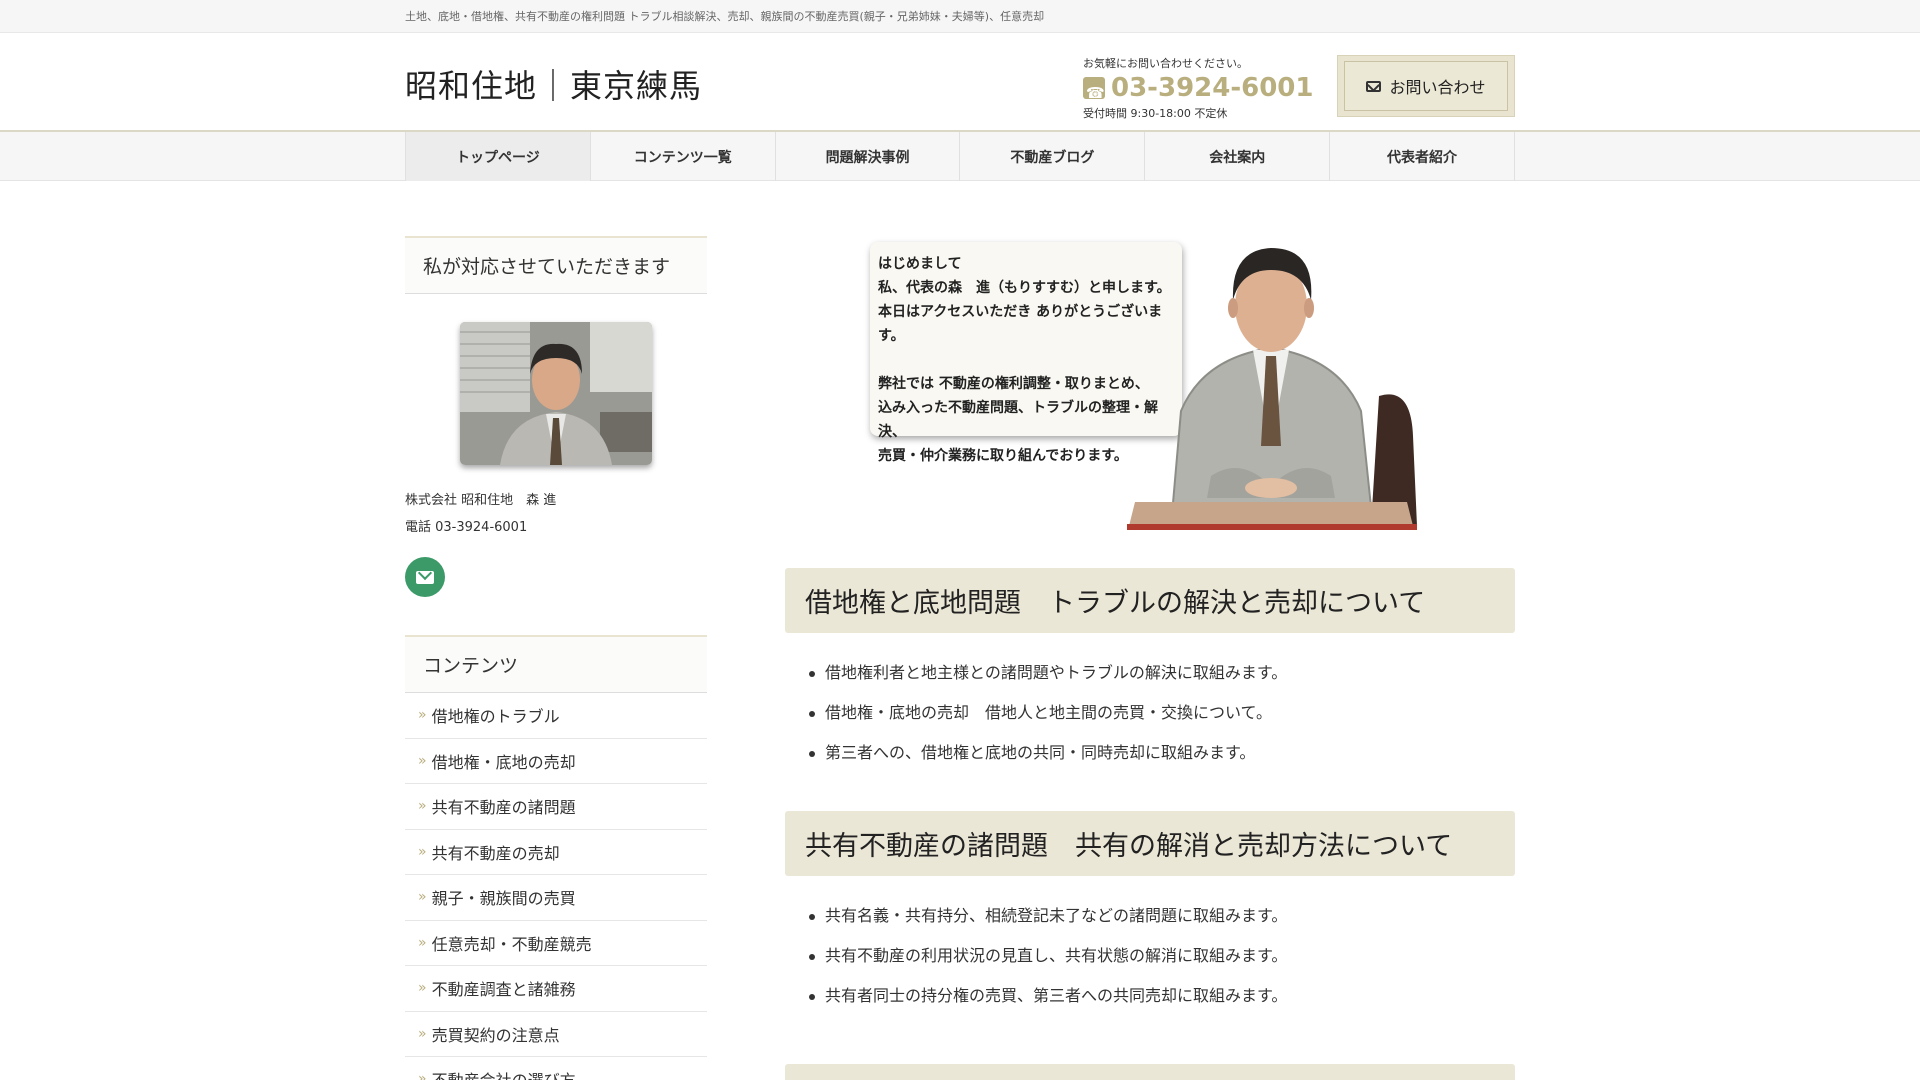 The height and width of the screenshot is (1080, 1920). I want to click on sidebar-item-survey: » 不動産調査と諸雑務, so click(556, 989).